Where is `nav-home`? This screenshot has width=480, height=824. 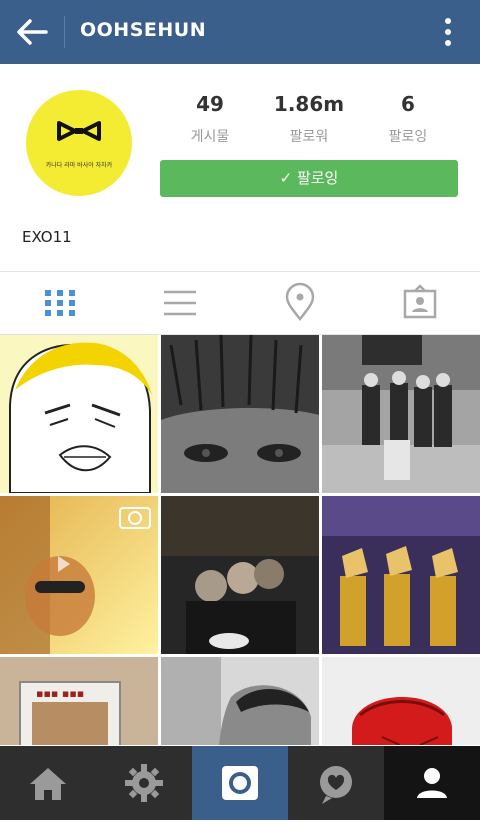
nav-home is located at coordinates (48, 783).